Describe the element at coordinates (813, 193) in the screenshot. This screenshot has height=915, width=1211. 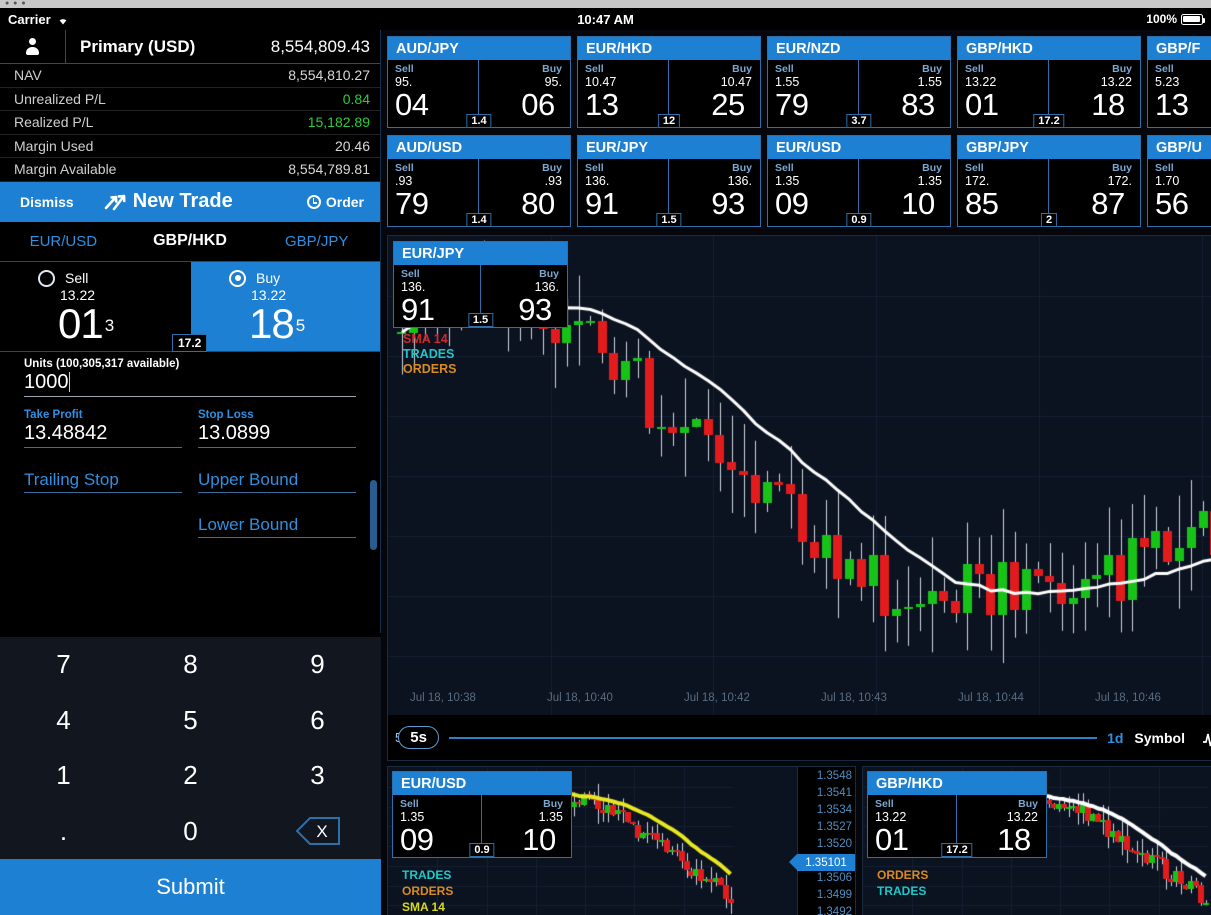
I see `rate-tile-sell: Sell 1.35 097` at that location.